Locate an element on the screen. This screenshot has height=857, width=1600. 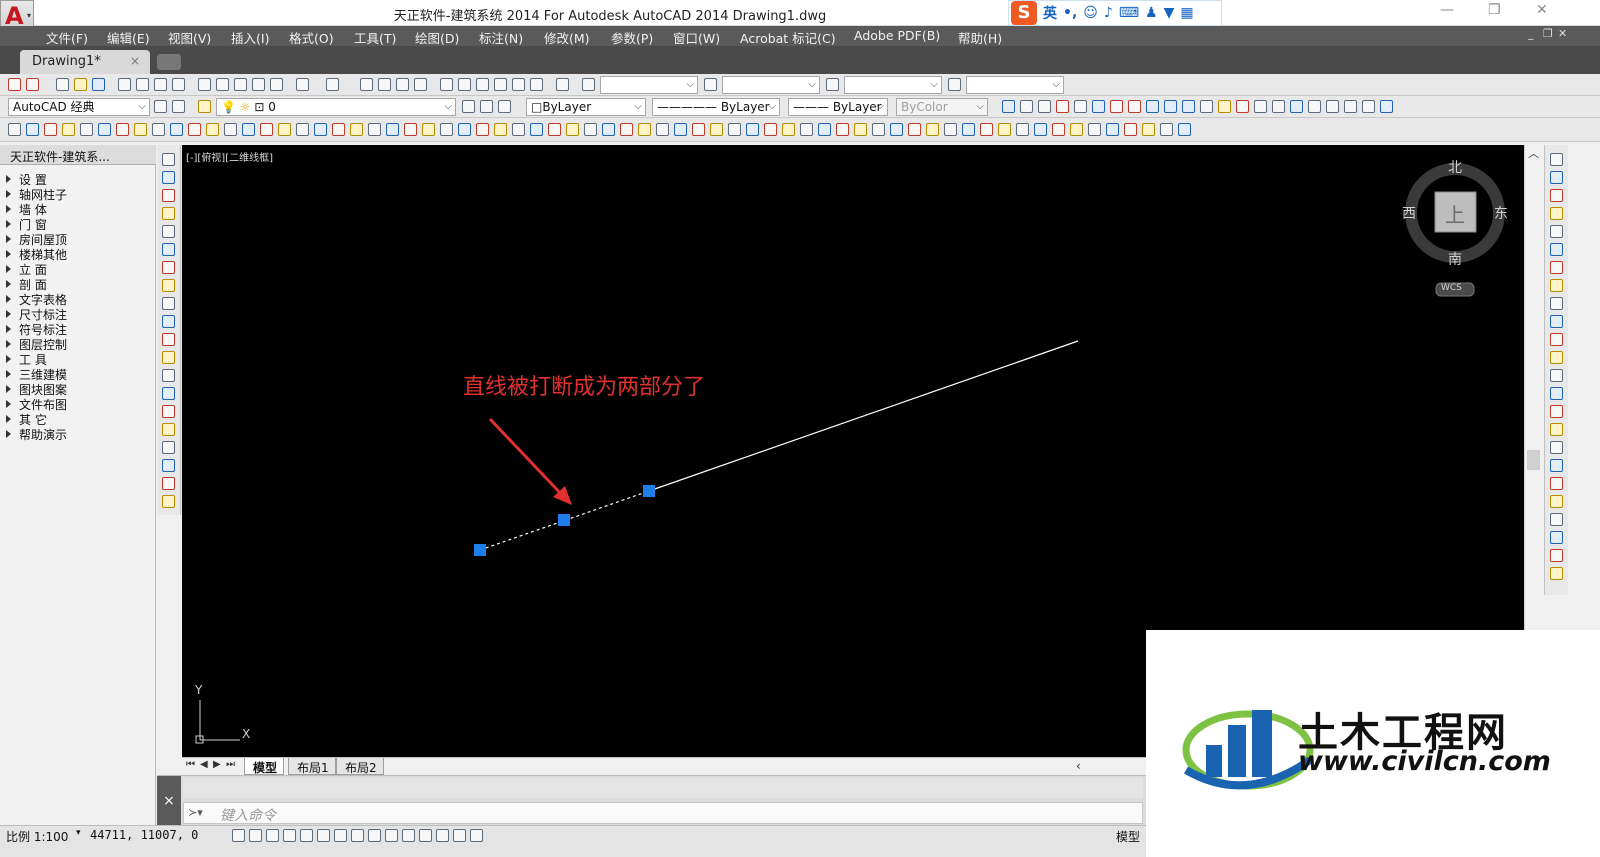
copy-icon is located at coordinates (222, 84).